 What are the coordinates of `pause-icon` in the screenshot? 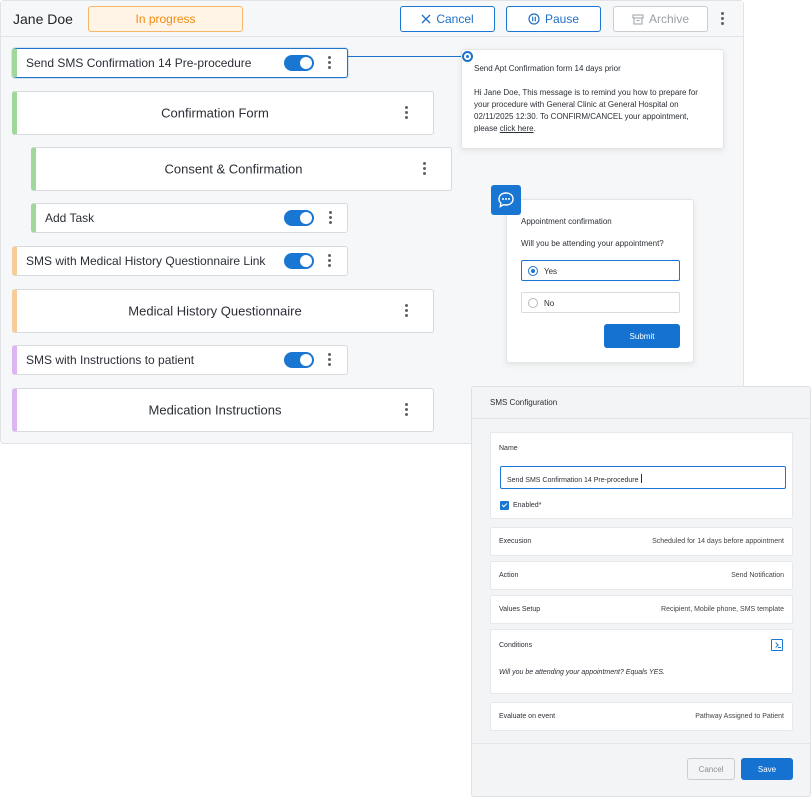 It's located at (534, 19).